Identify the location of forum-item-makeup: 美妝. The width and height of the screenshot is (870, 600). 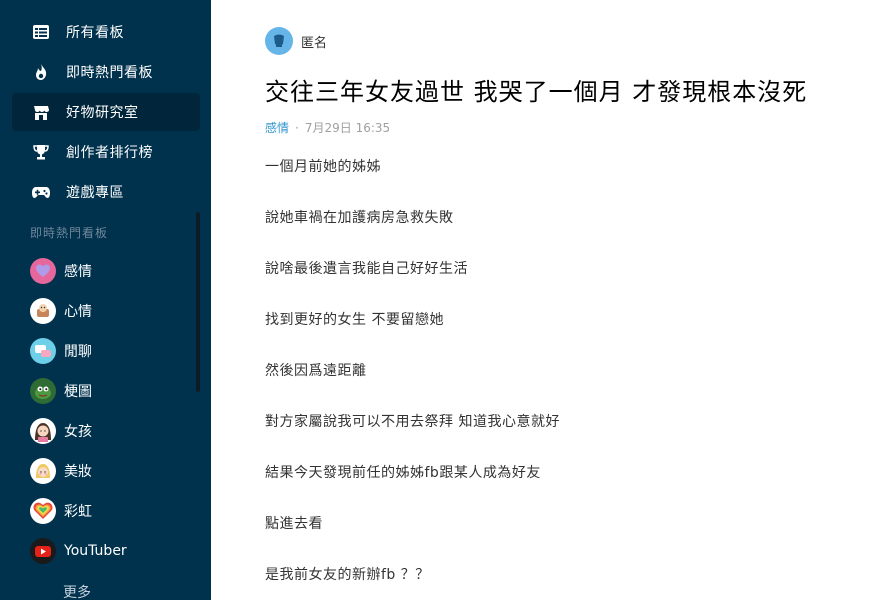
(61, 471).